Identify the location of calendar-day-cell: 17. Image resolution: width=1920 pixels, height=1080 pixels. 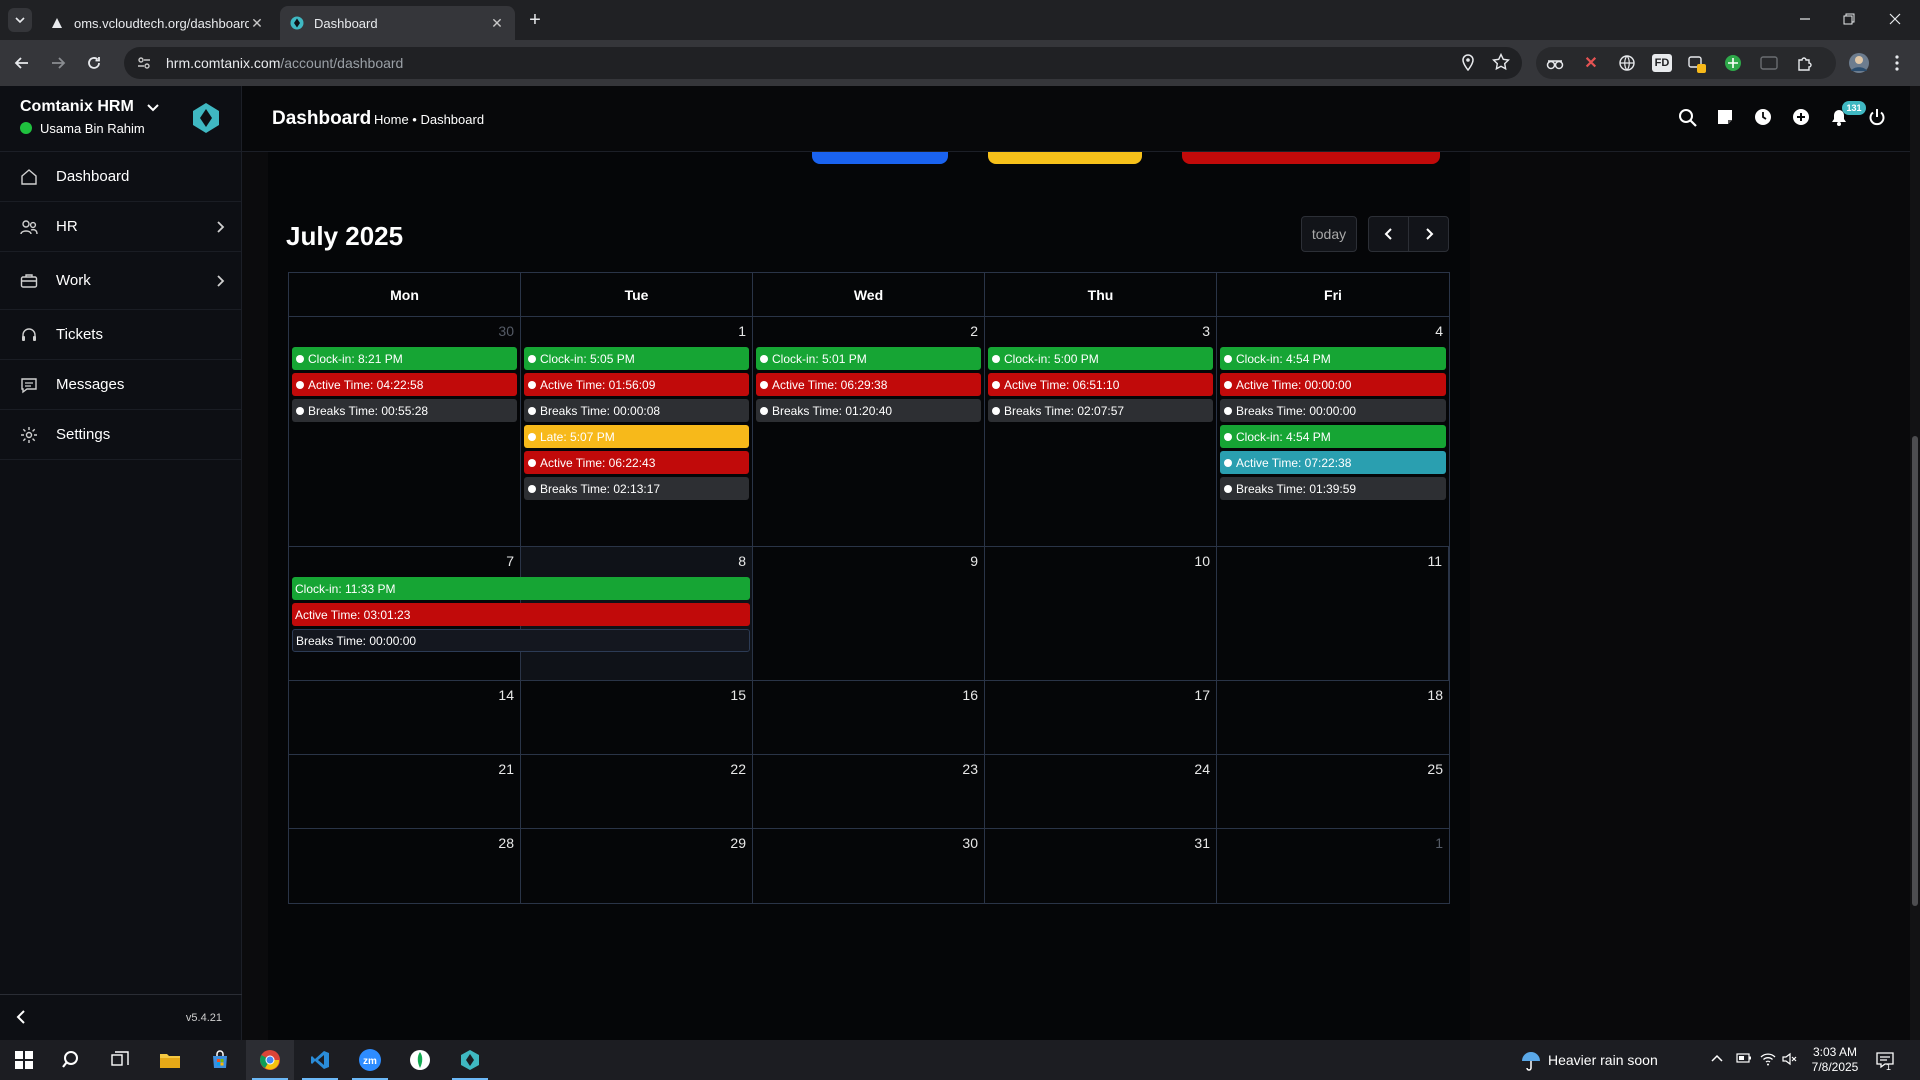
(1101, 717).